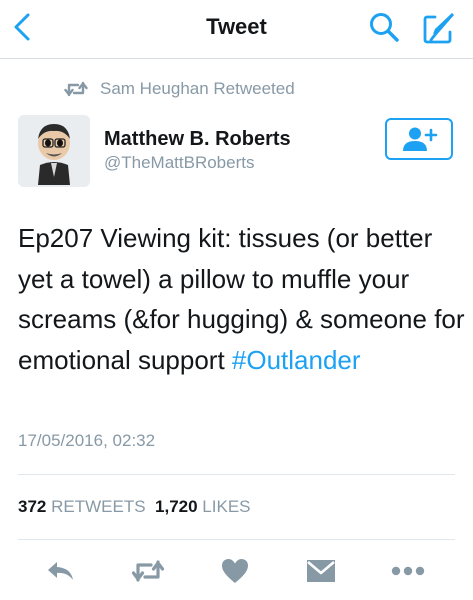  I want to click on retweet-button, so click(148, 571).